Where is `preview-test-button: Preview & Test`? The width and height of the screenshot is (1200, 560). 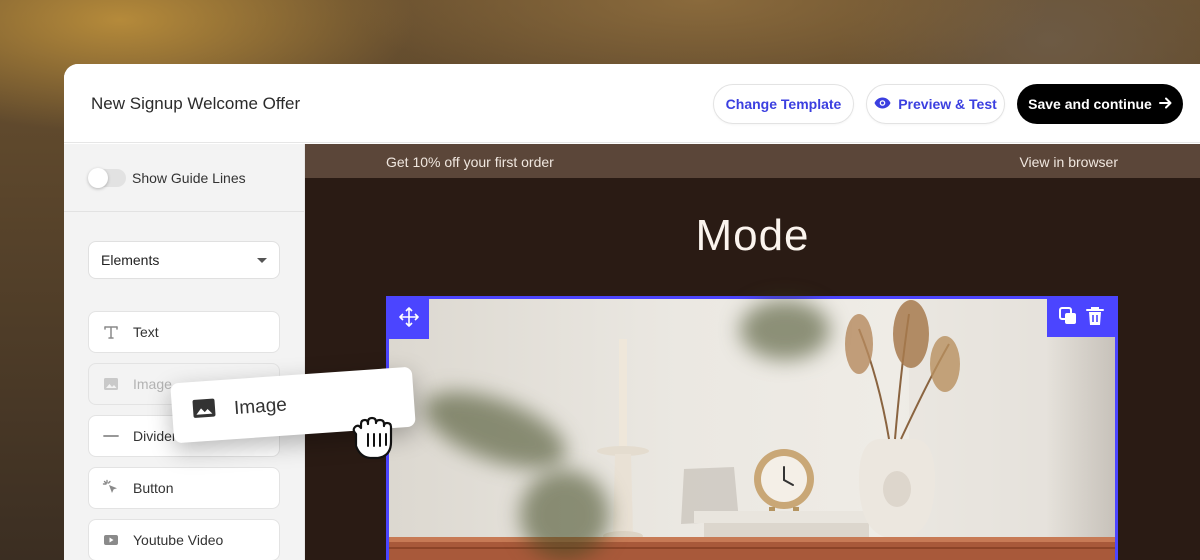
preview-test-button: Preview & Test is located at coordinates (935, 104).